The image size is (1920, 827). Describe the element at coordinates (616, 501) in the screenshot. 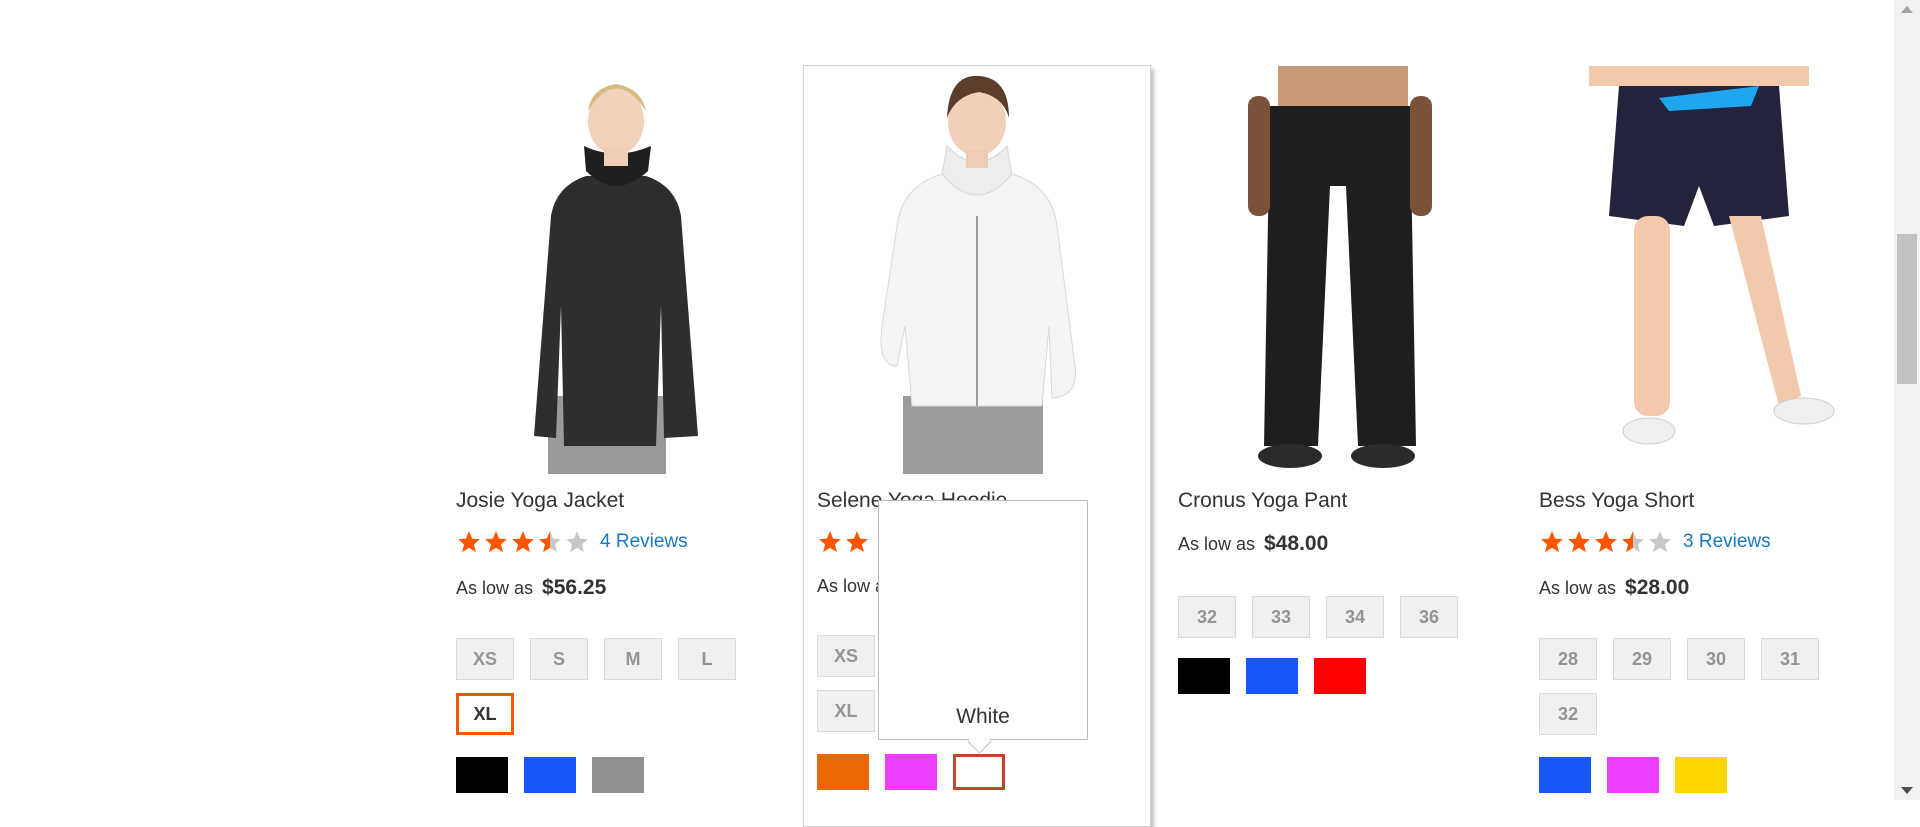

I see `product-name: Josie Yoga Jacket` at that location.